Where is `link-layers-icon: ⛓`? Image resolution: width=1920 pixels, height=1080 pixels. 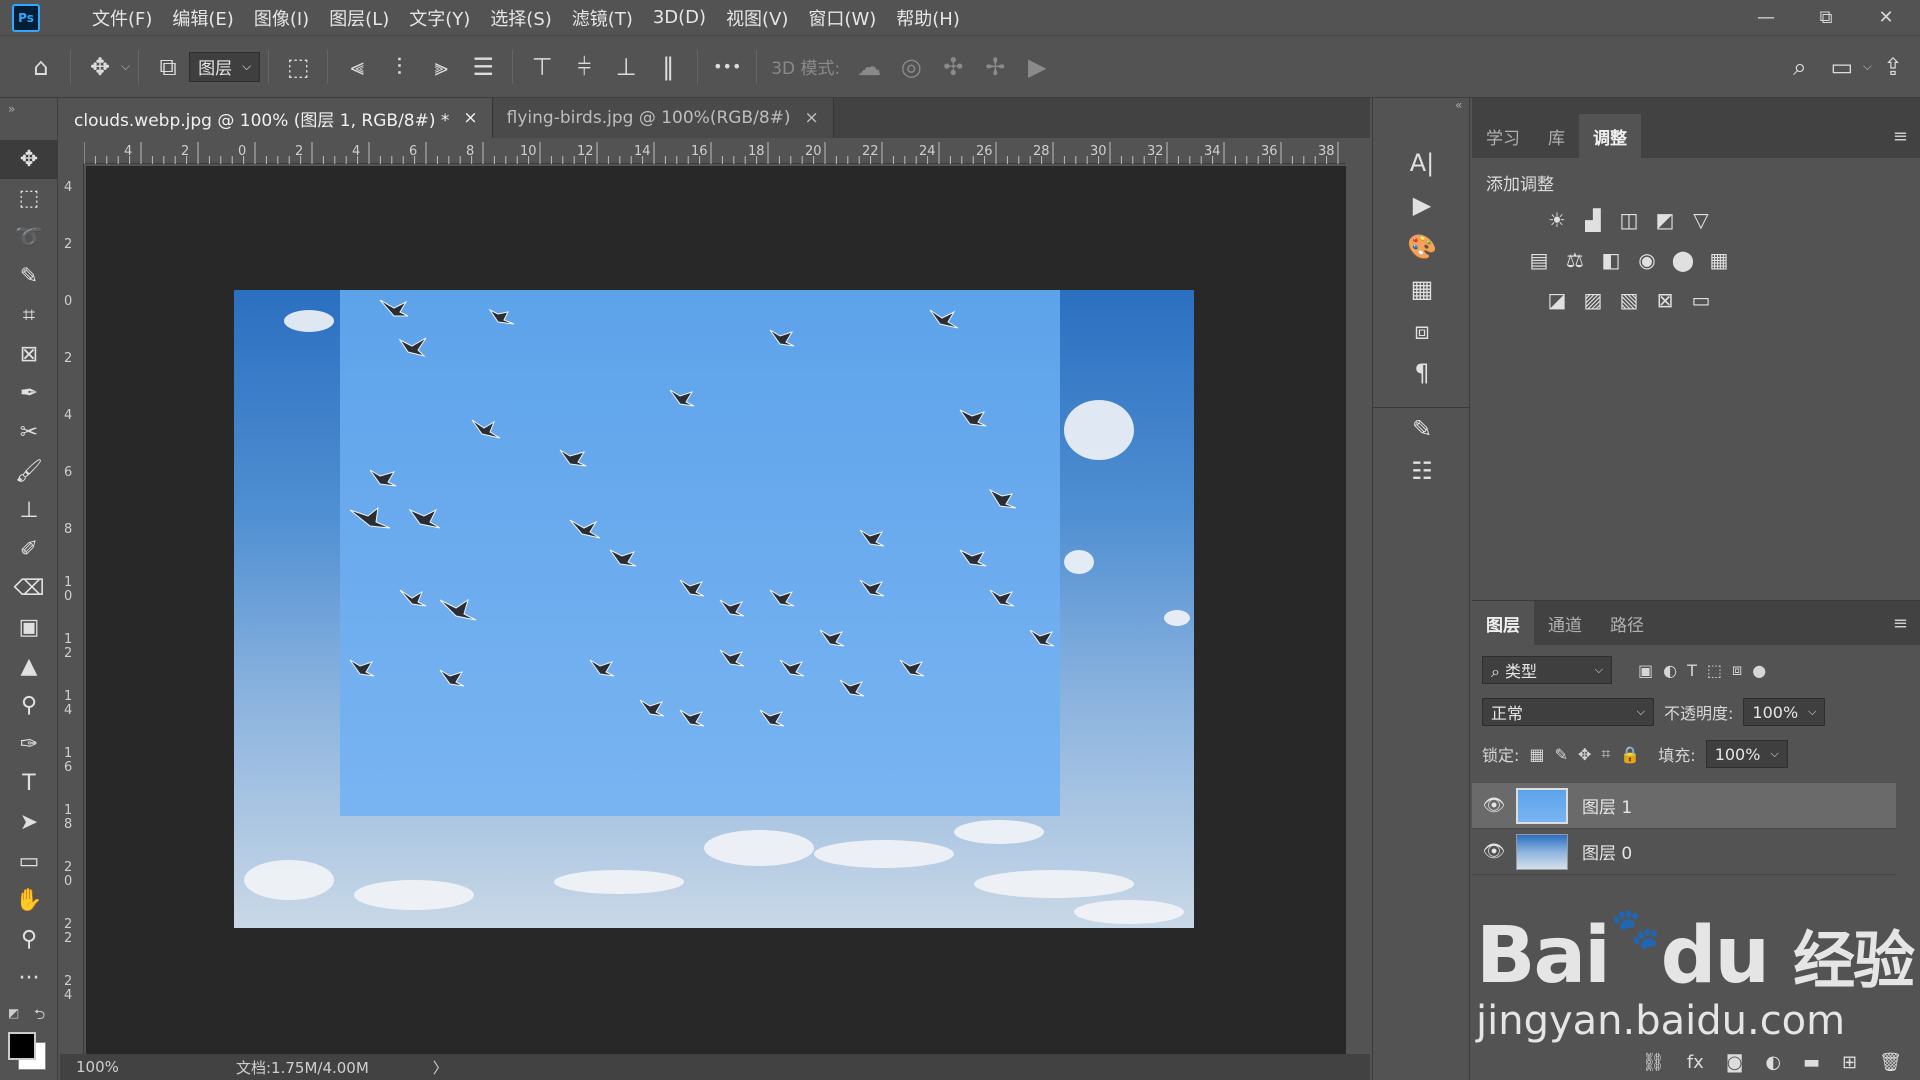 link-layers-icon: ⛓ is located at coordinates (1653, 1062).